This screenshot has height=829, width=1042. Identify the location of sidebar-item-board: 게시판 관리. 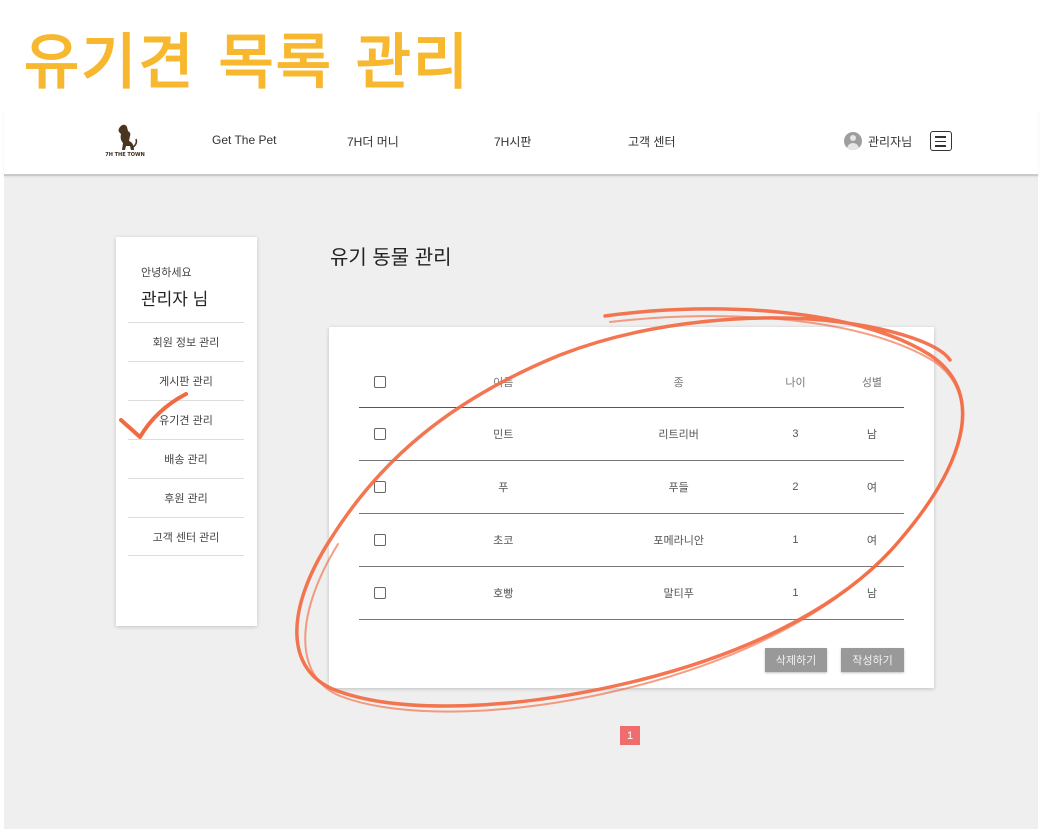
(186, 380).